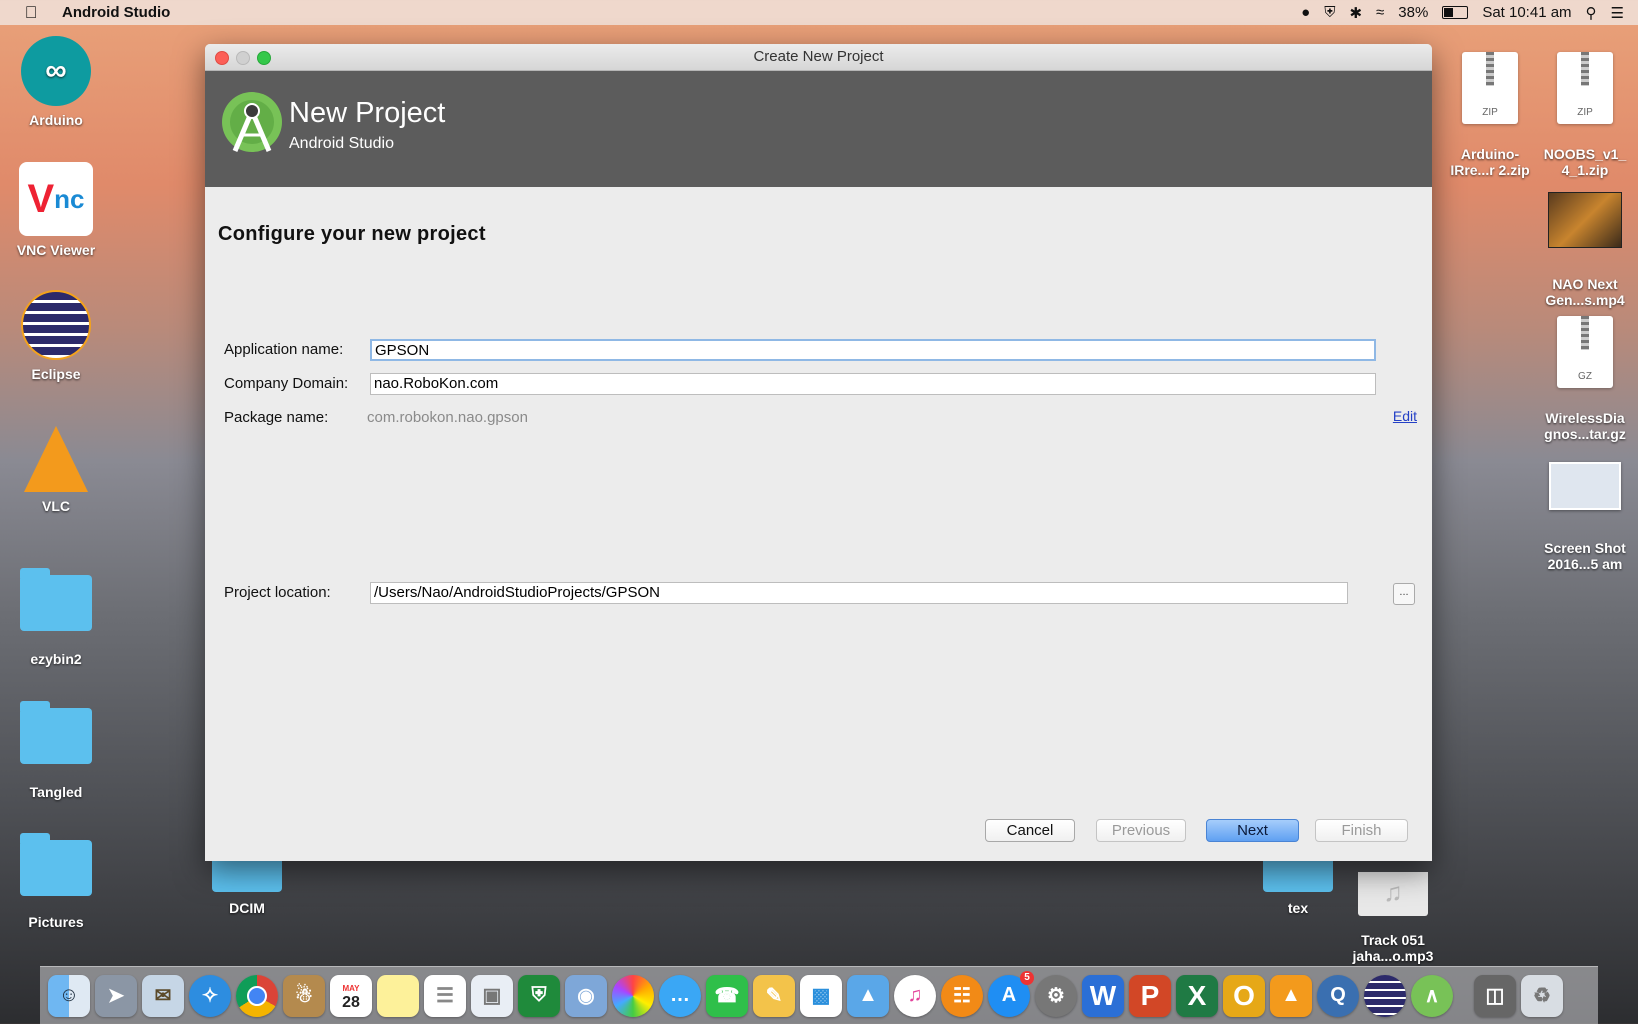 Image resolution: width=1638 pixels, height=1024 pixels. What do you see at coordinates (116, 12) in the screenshot?
I see `app-menu-name: Android Studio` at bounding box center [116, 12].